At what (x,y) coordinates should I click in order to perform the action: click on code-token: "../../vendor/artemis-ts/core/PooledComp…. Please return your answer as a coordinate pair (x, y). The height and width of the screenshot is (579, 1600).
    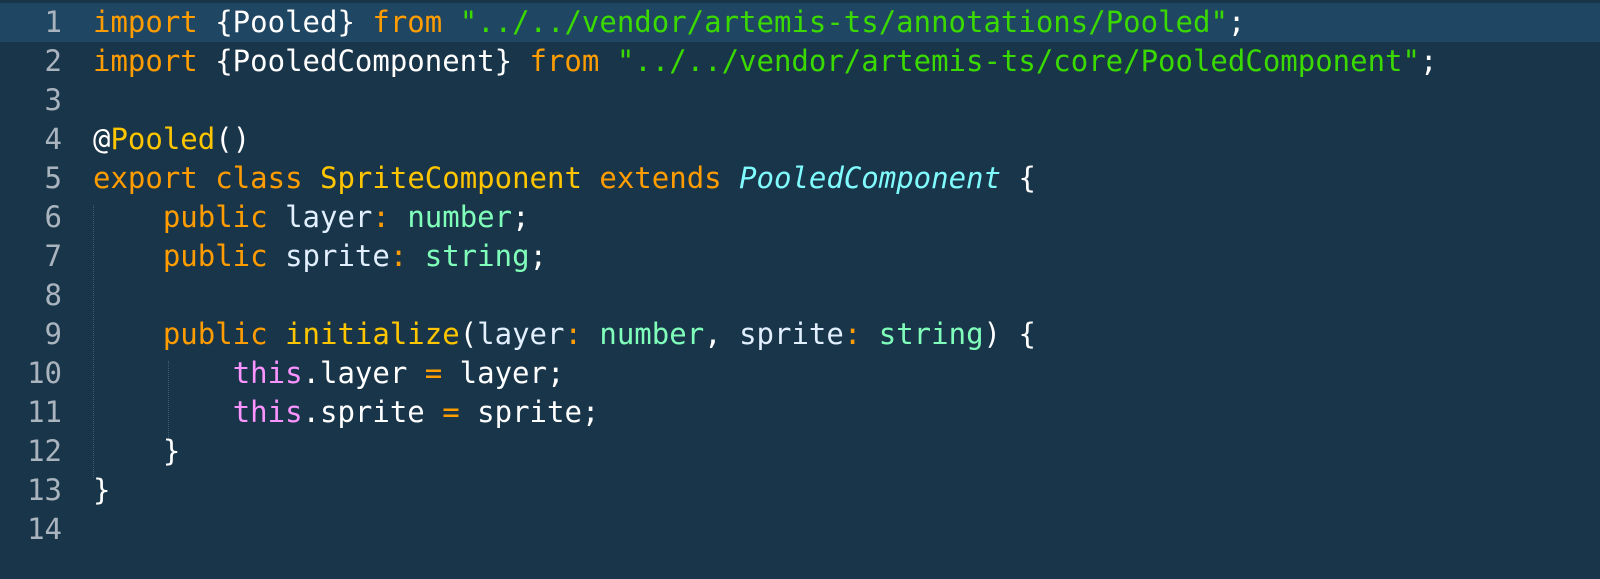
    Looking at the image, I should click on (1018, 61).